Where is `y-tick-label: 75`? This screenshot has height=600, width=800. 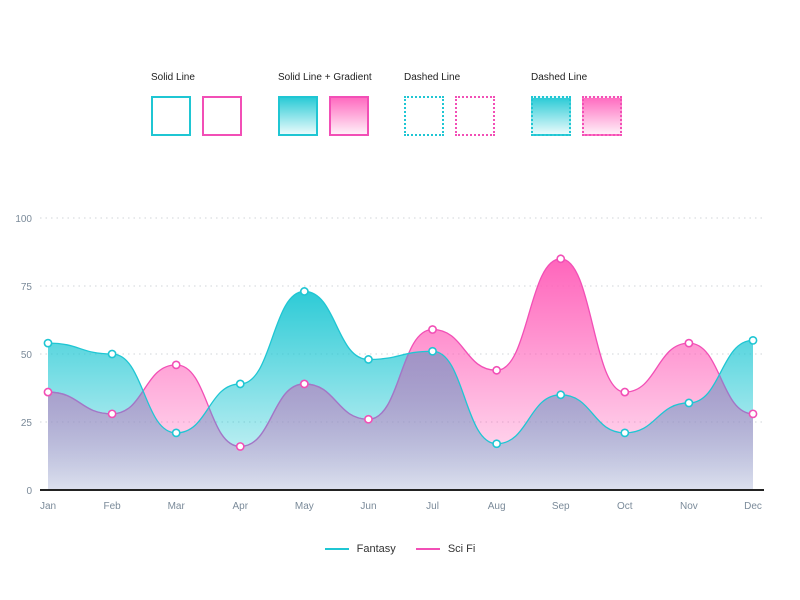
y-tick-label: 75 is located at coordinates (27, 287).